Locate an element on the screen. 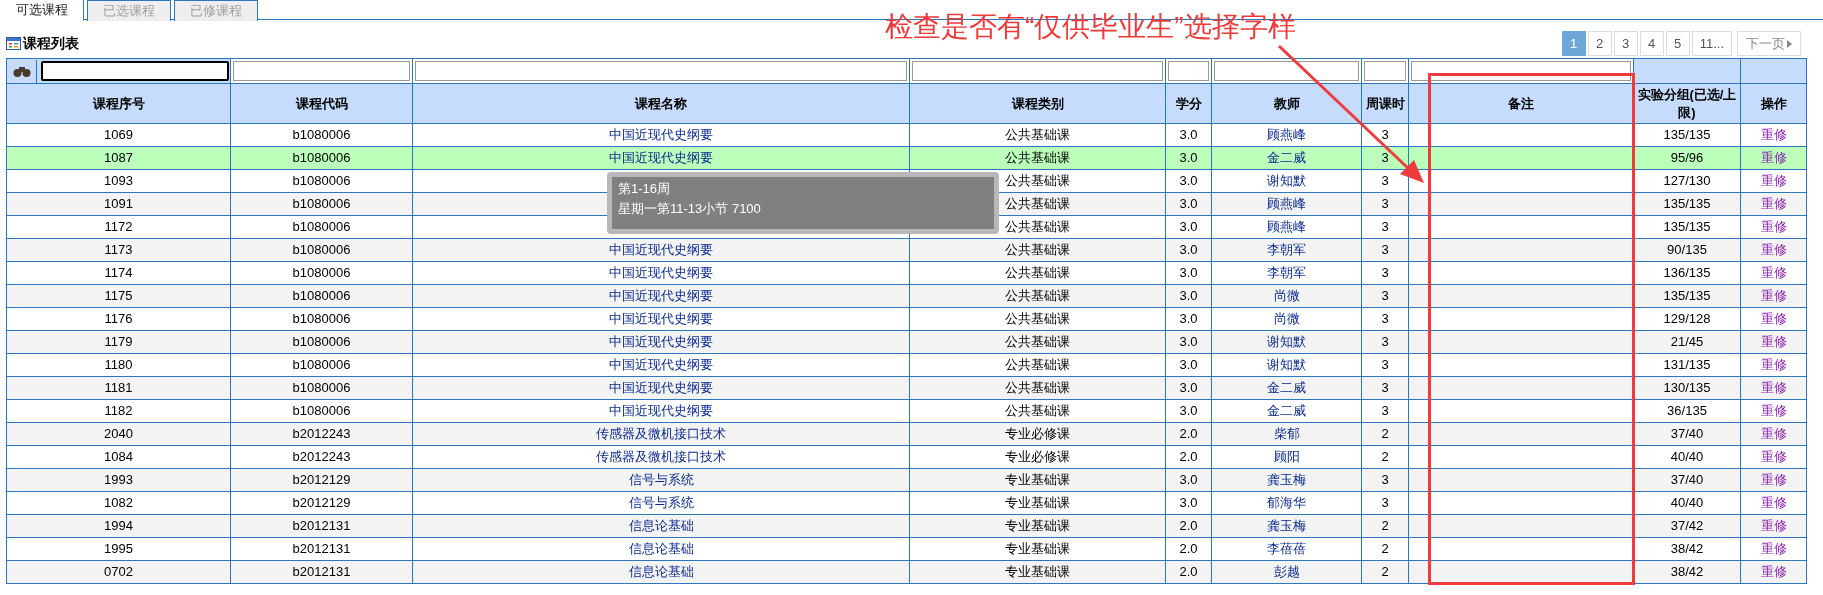  table-cell: 95/96 is located at coordinates (1687, 158).